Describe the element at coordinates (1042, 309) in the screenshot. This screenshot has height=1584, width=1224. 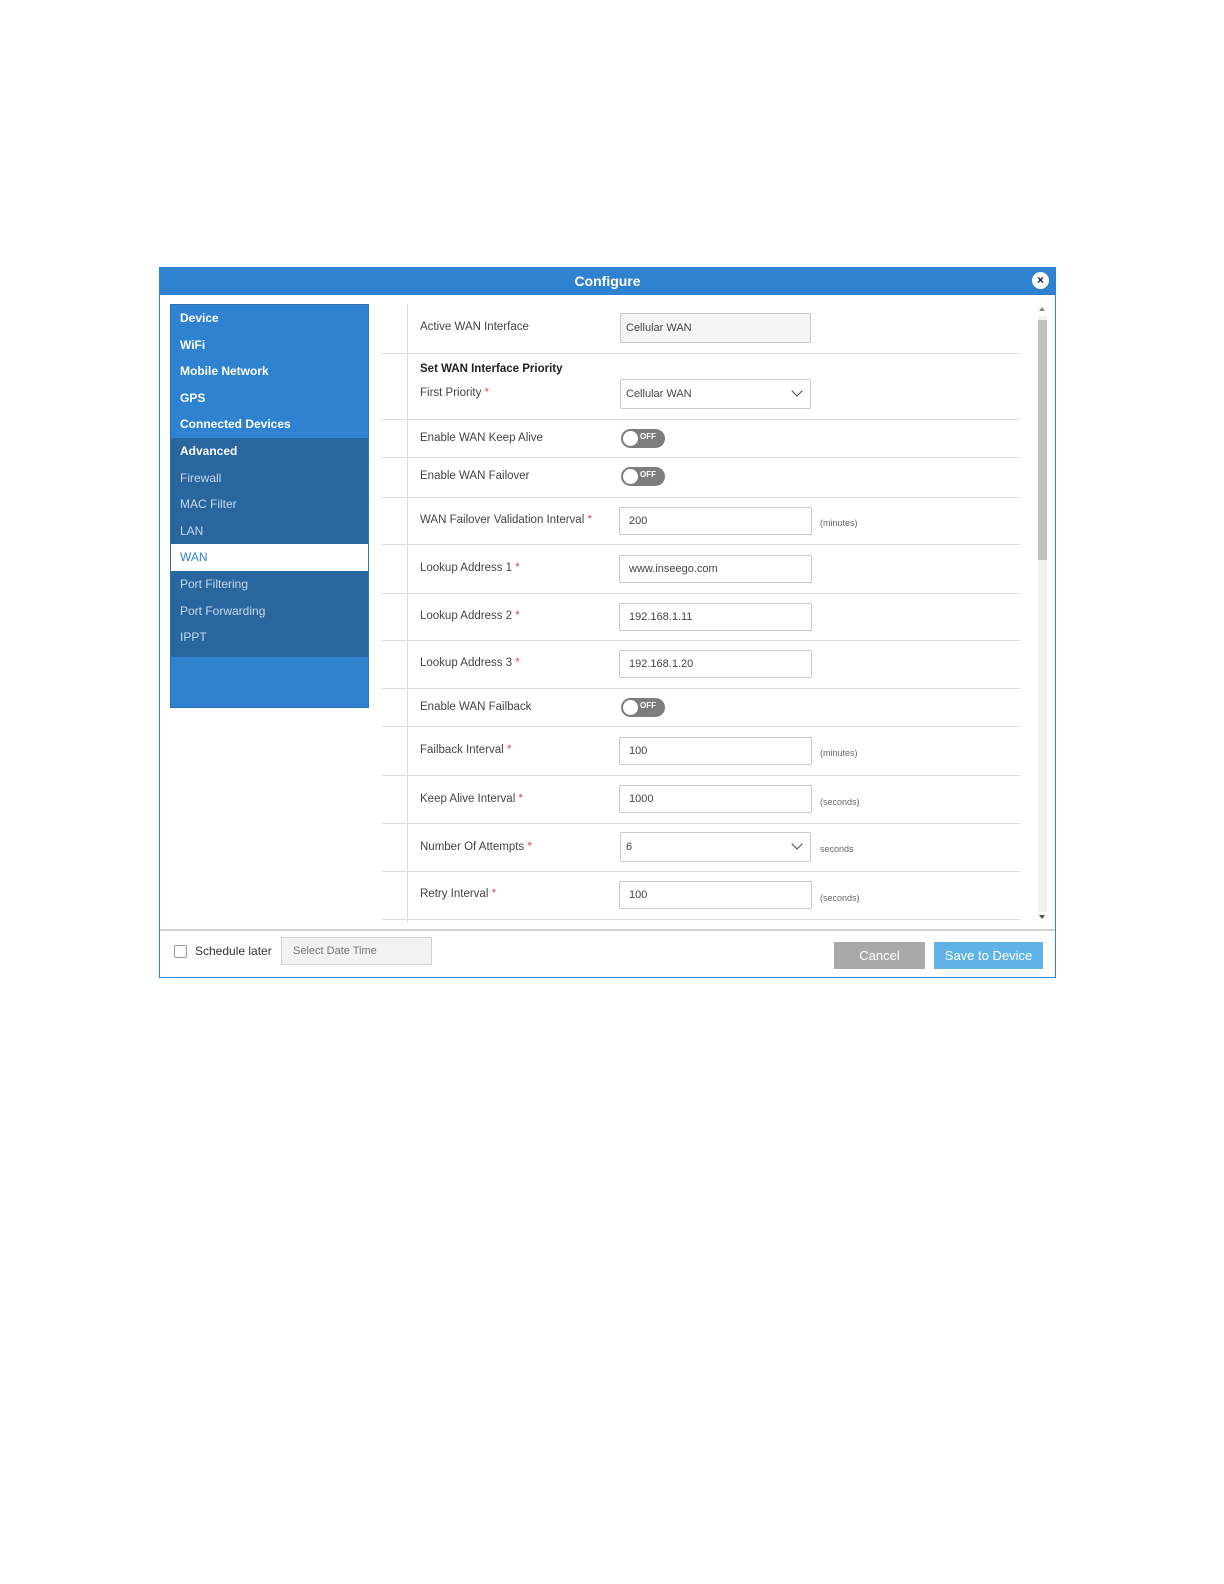
I see `scroll-up-icon` at that location.